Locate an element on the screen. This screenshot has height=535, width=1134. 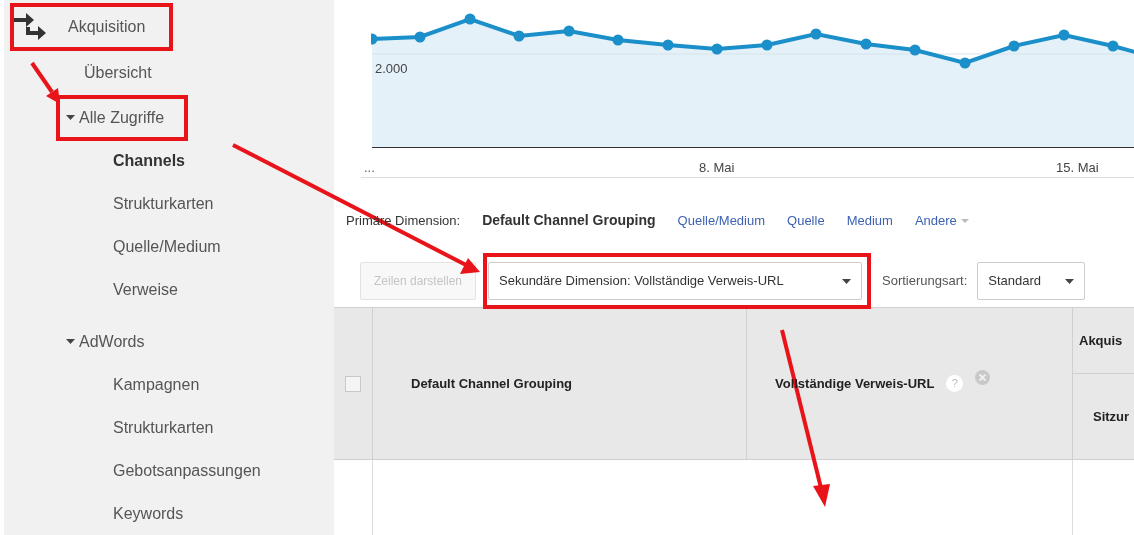
nav-item: Kampagnen is located at coordinates (156, 384).